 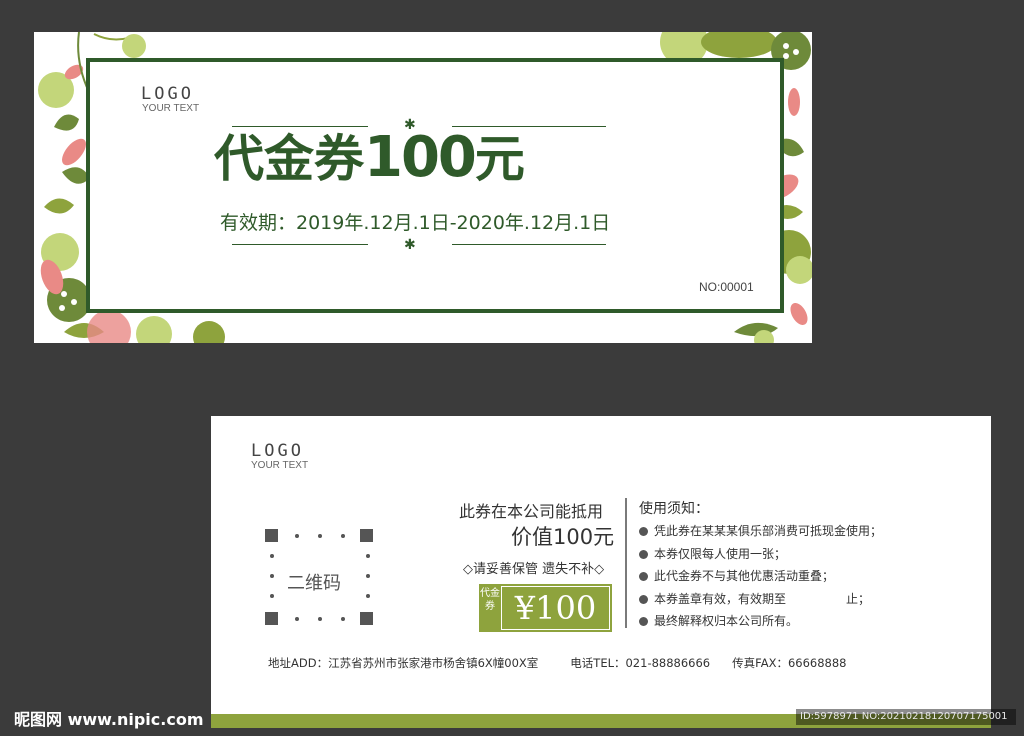 What do you see at coordinates (490, 600) in the screenshot?
I see `badge-label: 代金券` at bounding box center [490, 600].